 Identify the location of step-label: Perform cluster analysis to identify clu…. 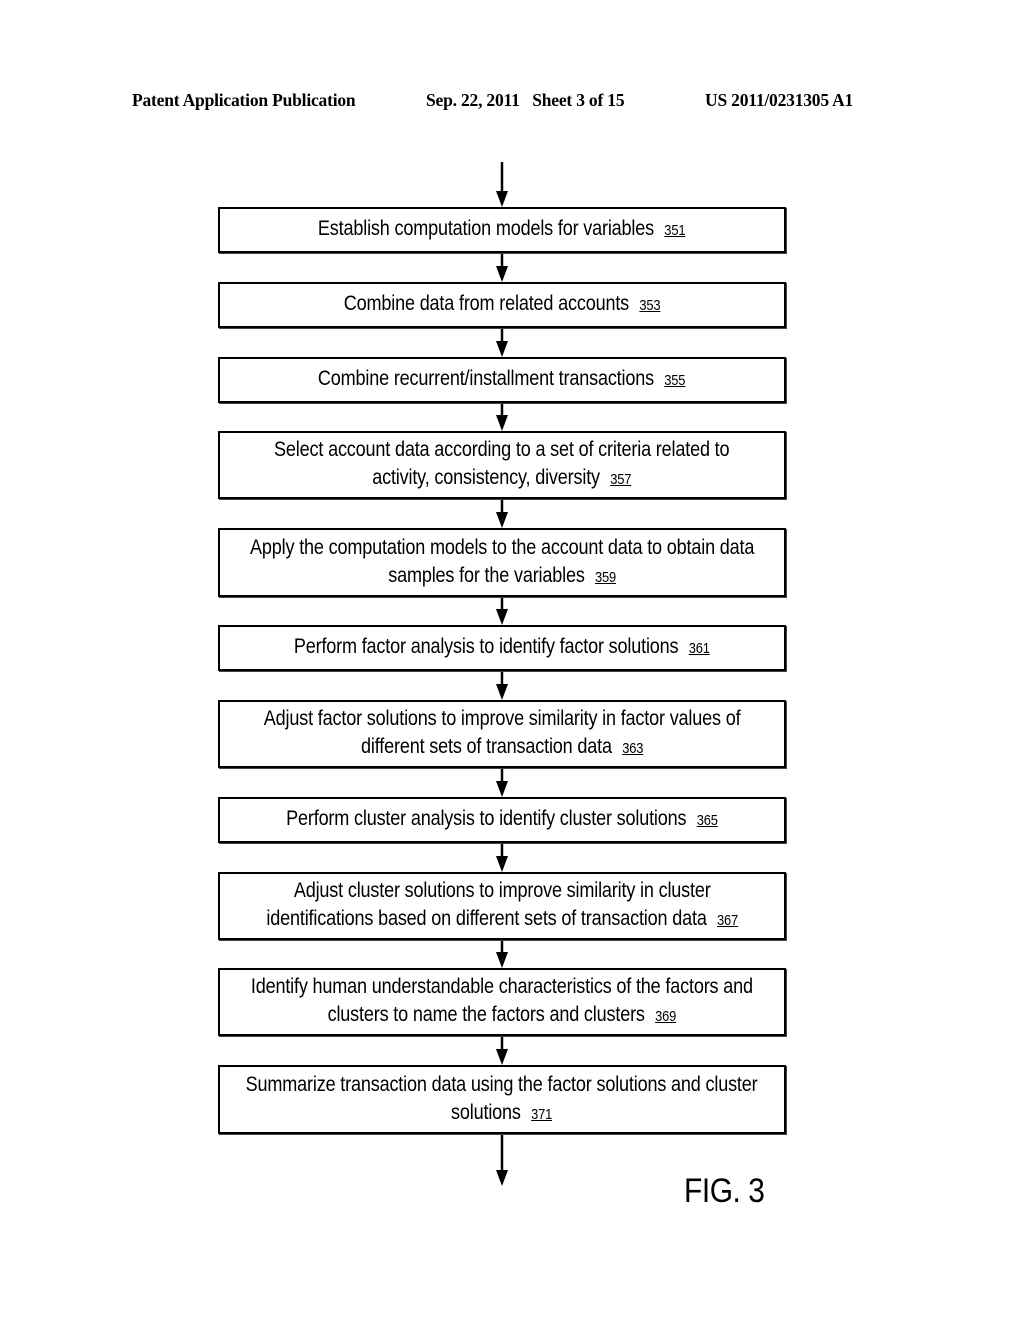
(486, 818).